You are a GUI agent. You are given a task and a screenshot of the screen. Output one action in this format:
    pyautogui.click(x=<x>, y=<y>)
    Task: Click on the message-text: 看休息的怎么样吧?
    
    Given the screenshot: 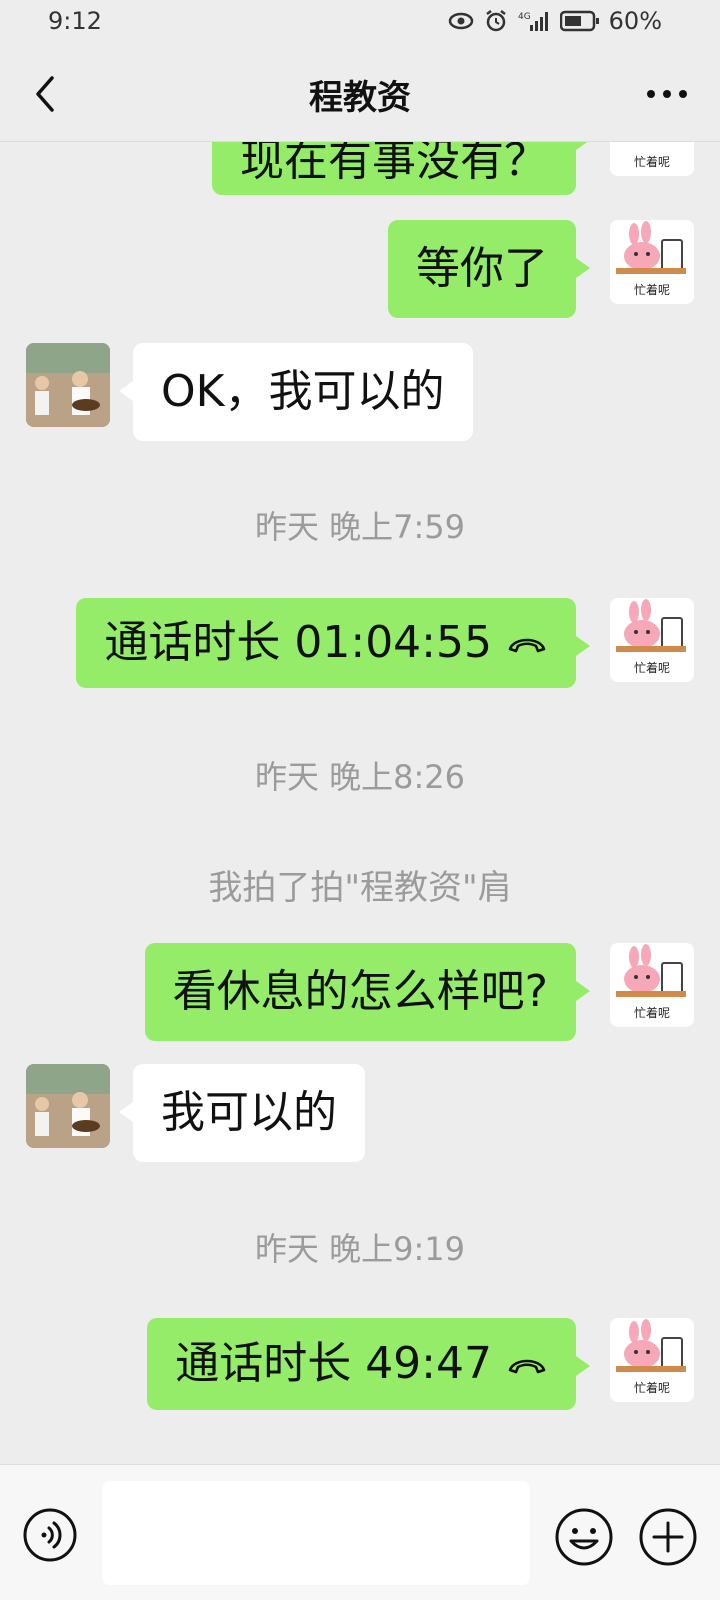 What is the action you would take?
    pyautogui.click(x=360, y=991)
    